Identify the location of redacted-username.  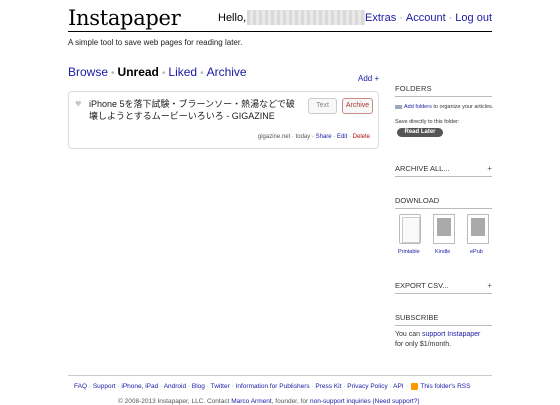
(306, 17).